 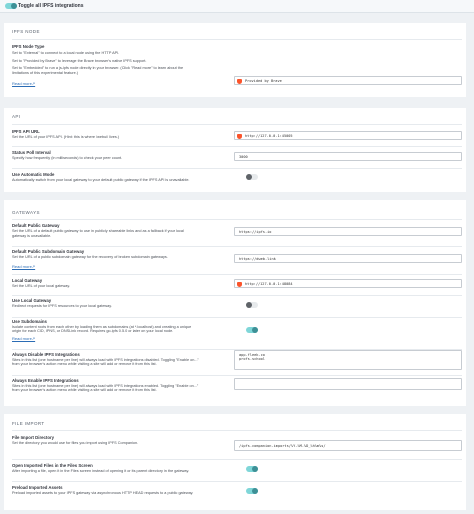 I want to click on setting-title: Always Disable IPFS Integrations, so click(x=46, y=354).